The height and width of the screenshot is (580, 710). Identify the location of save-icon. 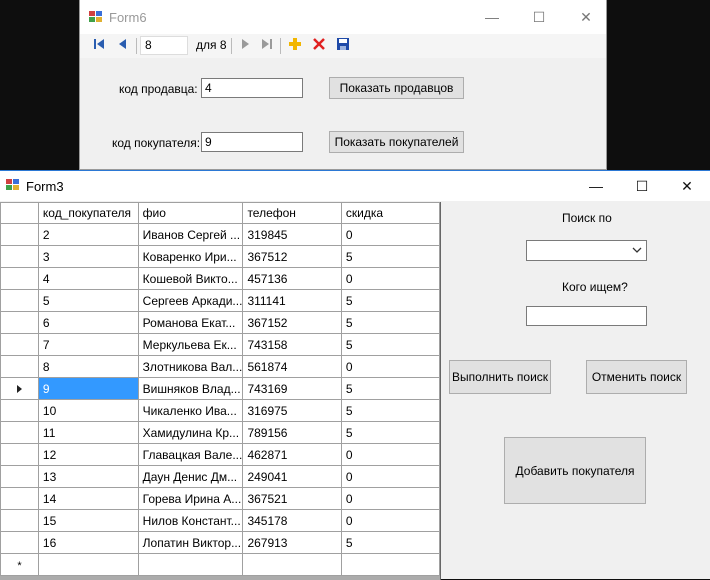
(343, 46).